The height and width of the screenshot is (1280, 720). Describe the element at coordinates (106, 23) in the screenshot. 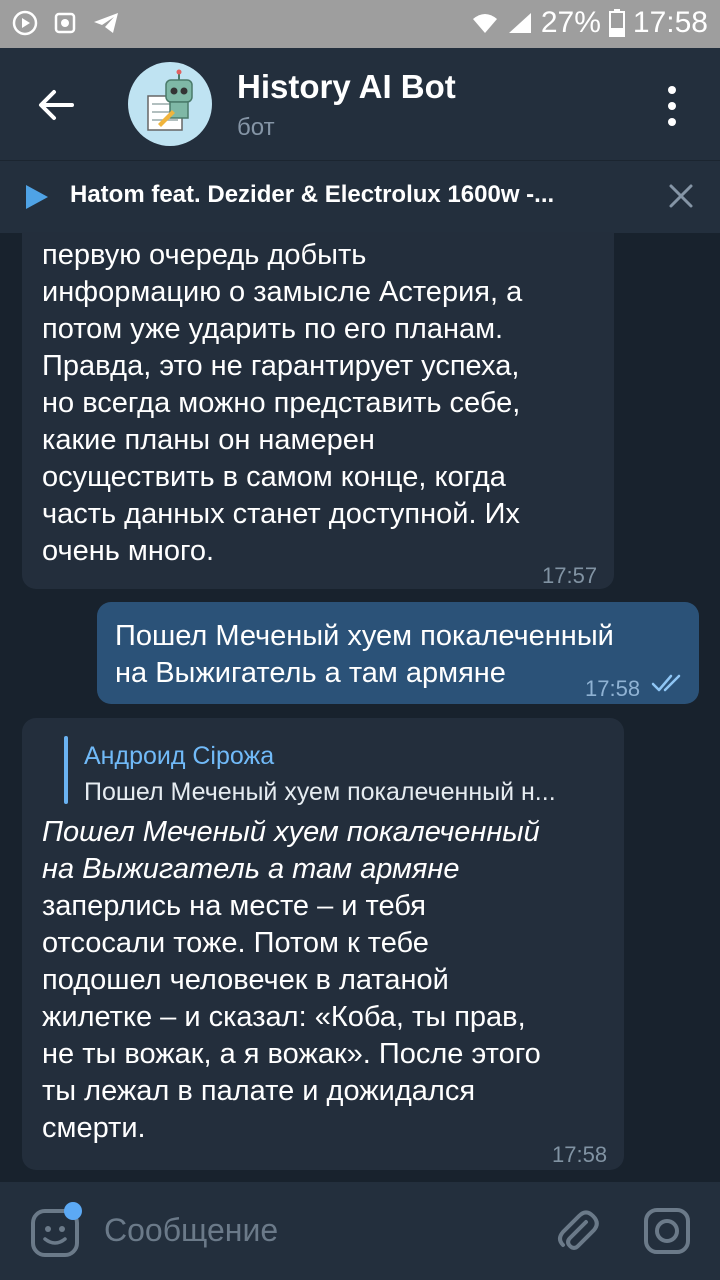

I see `telegram-notification-icon` at that location.